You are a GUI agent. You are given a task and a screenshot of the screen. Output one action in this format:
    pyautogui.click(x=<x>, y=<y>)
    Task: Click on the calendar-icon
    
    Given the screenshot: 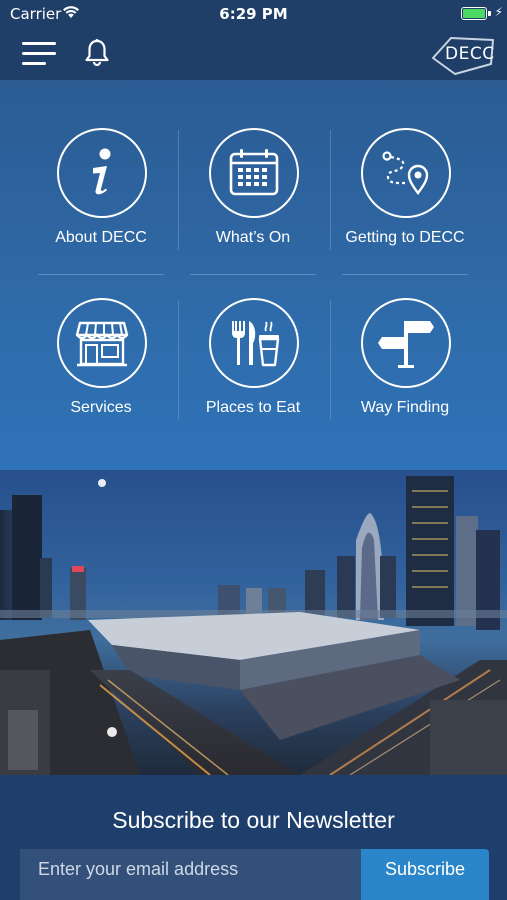 What is the action you would take?
    pyautogui.click(x=254, y=172)
    